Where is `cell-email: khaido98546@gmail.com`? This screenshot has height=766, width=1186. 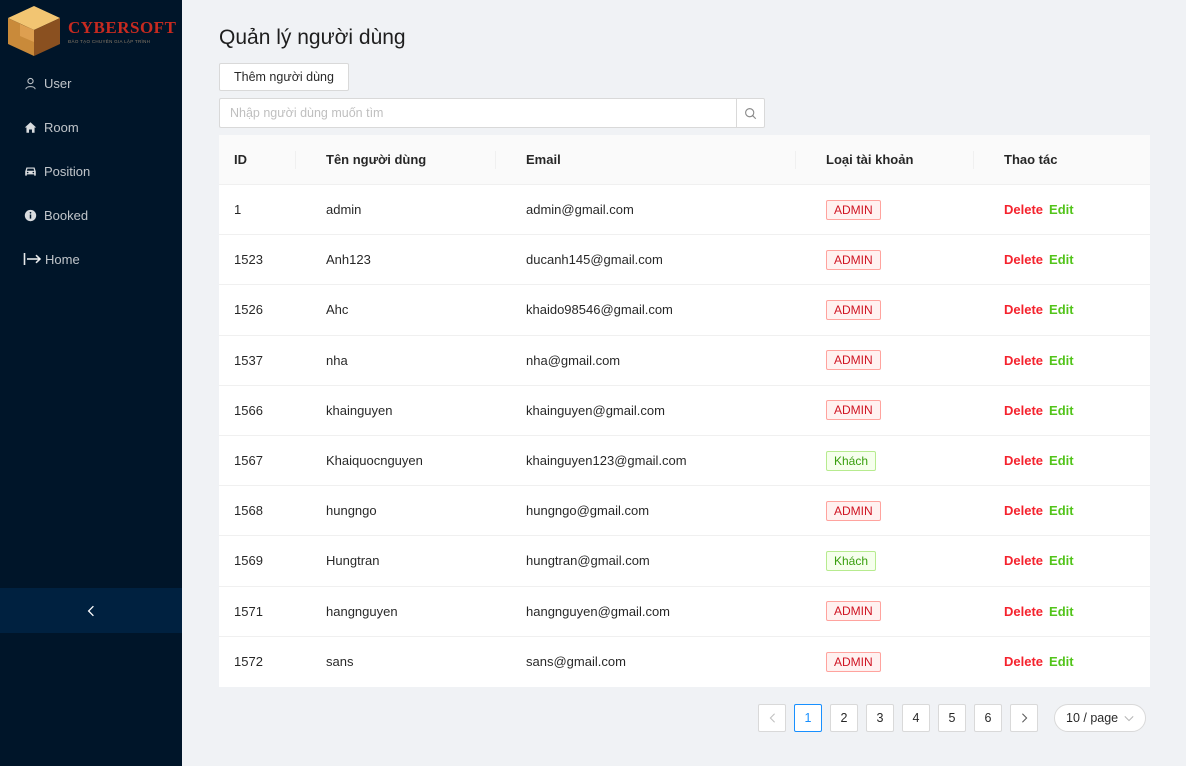
cell-email: khaido98546@gmail.com is located at coordinates (599, 310).